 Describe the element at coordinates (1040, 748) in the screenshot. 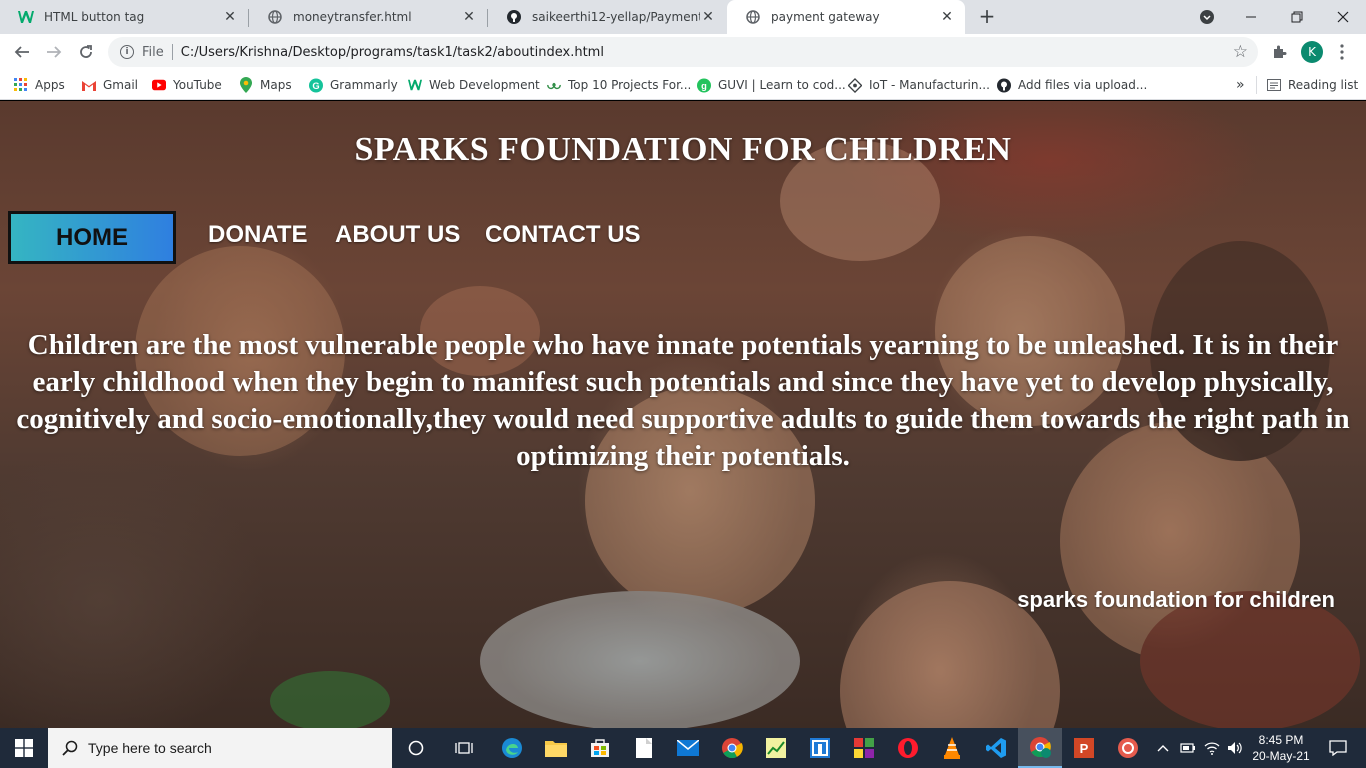

I see `chrome-profile-active-icon` at that location.